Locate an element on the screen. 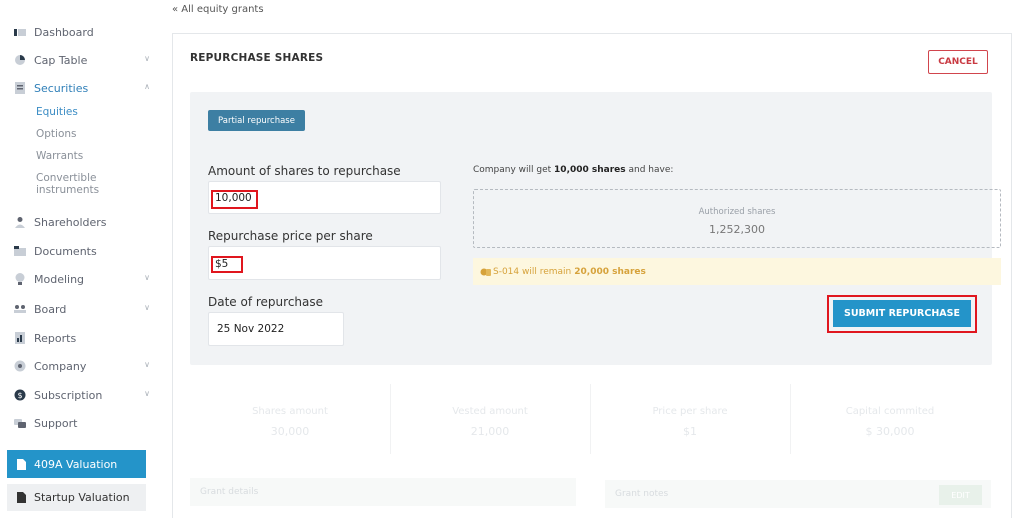  sidebar-item-label: Dashboard is located at coordinates (64, 32).